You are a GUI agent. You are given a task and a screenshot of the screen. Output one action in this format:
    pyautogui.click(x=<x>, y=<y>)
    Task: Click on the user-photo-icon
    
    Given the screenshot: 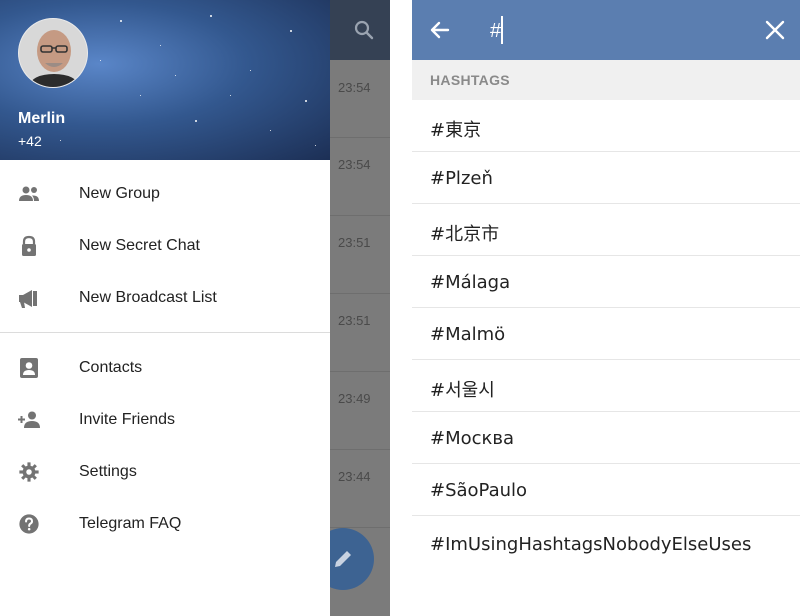 What is the action you would take?
    pyautogui.click(x=53, y=53)
    